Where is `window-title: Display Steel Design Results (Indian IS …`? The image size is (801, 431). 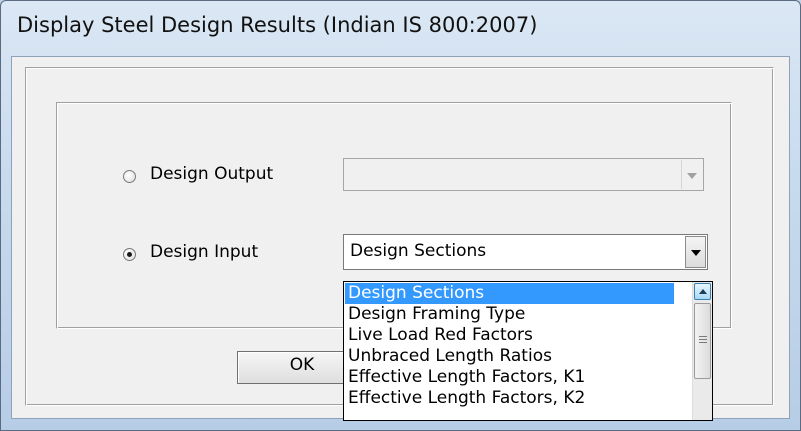 window-title: Display Steel Design Results (Indian IS … is located at coordinates (277, 25).